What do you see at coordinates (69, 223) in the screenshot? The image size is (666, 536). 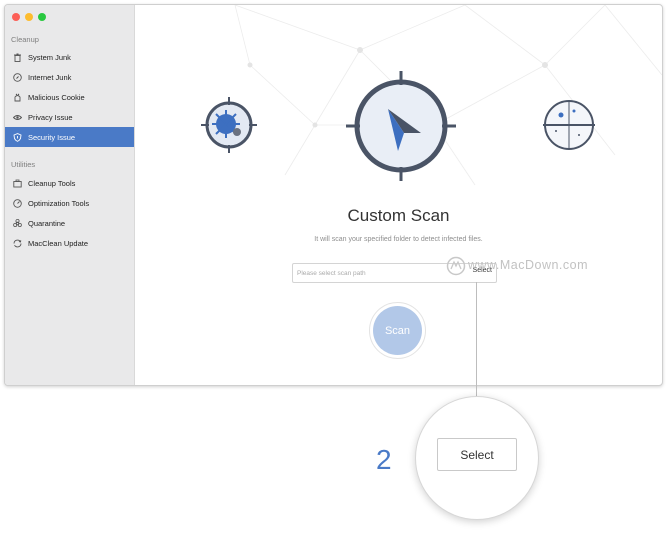 I see `sidebar-item-quarantine: Quarantine` at bounding box center [69, 223].